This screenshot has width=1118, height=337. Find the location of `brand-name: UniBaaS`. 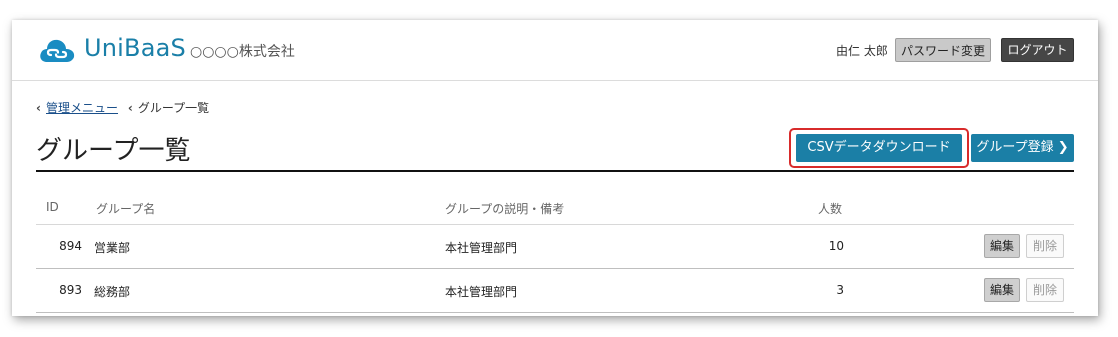

brand-name: UniBaaS is located at coordinates (135, 48).